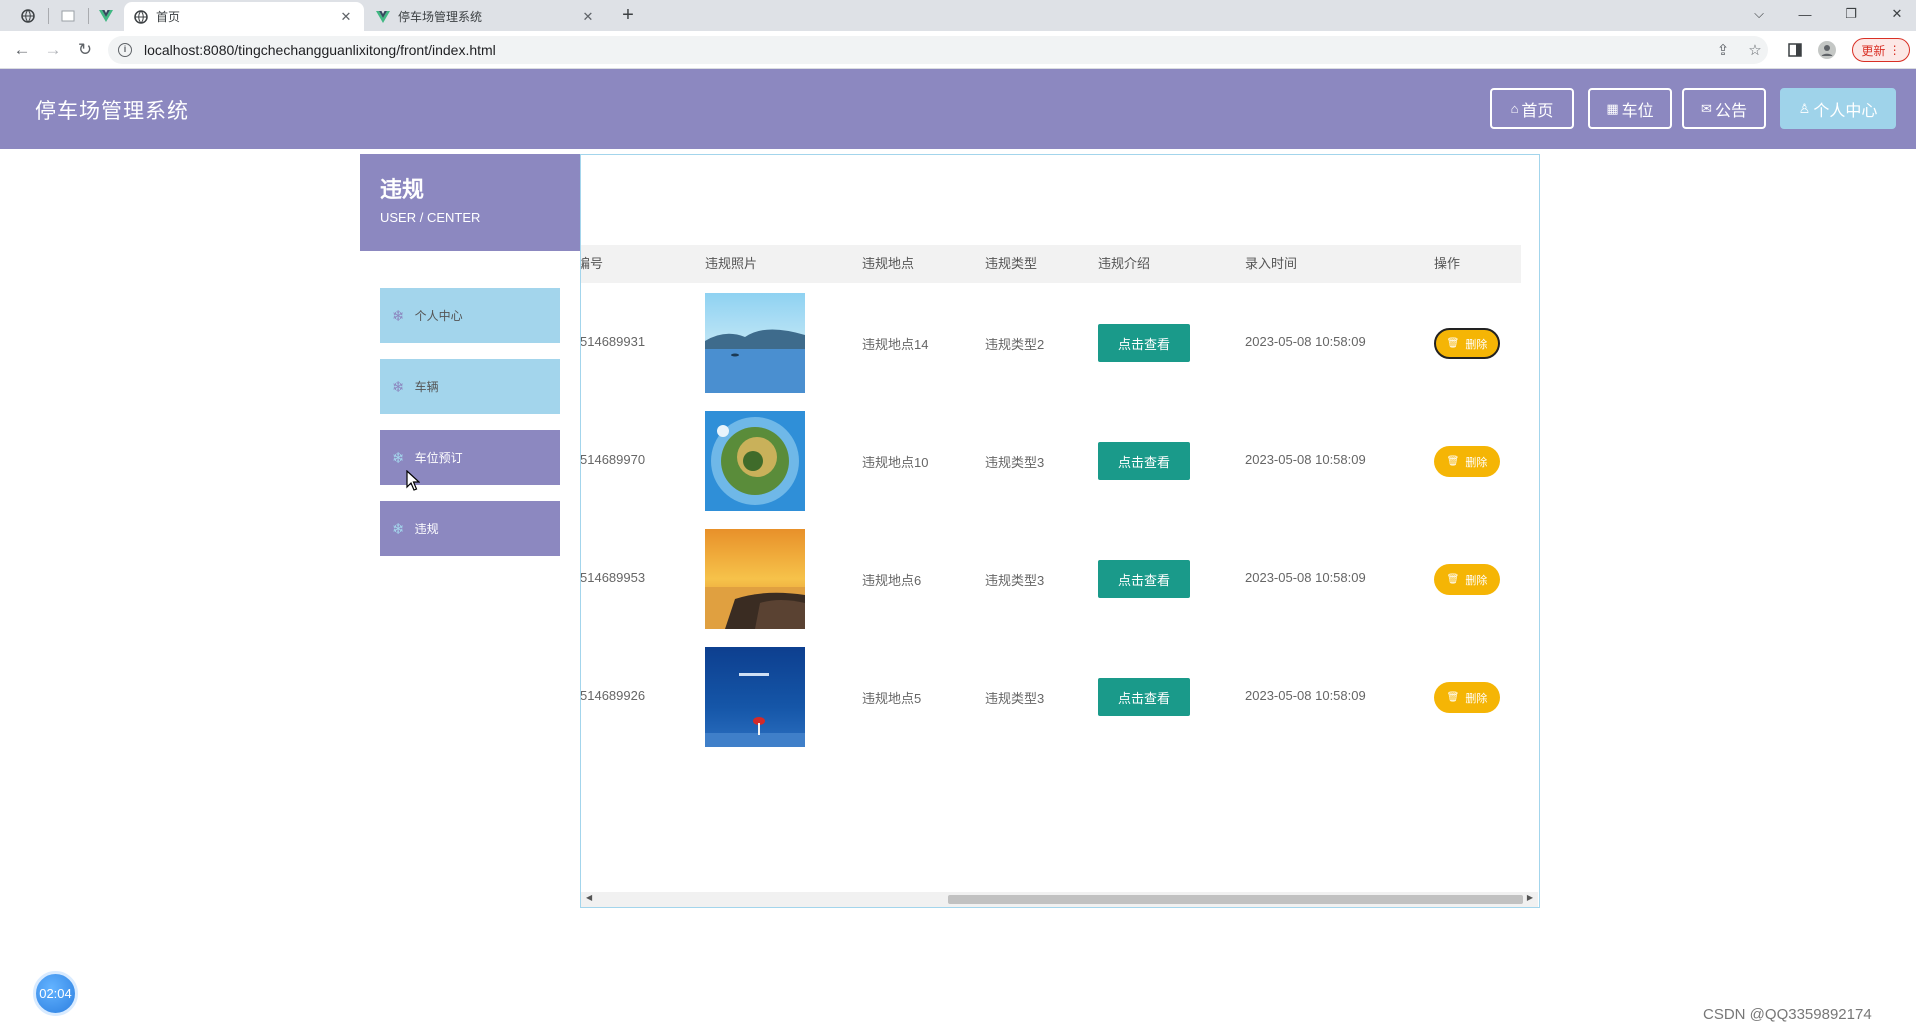  What do you see at coordinates (438, 458) in the screenshot?
I see `sidebar-item-label: 车位预订` at bounding box center [438, 458].